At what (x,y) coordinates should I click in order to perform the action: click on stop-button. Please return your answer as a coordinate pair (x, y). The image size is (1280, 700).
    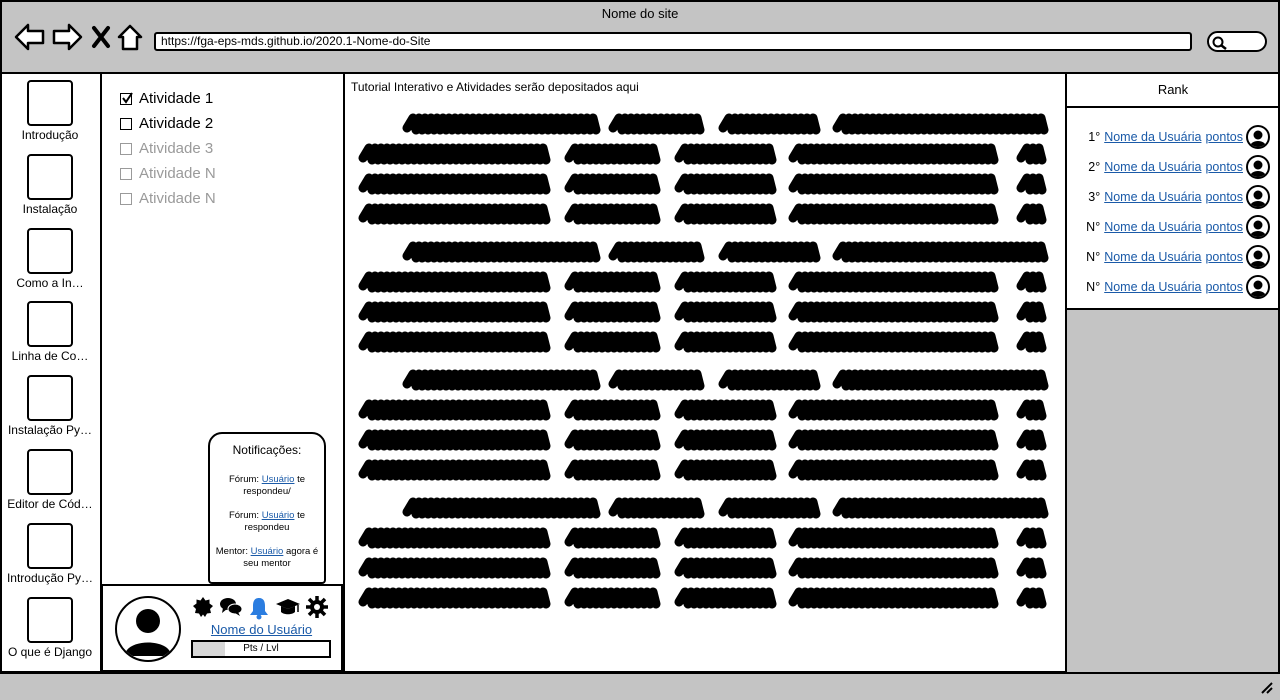
    Looking at the image, I should click on (101, 37).